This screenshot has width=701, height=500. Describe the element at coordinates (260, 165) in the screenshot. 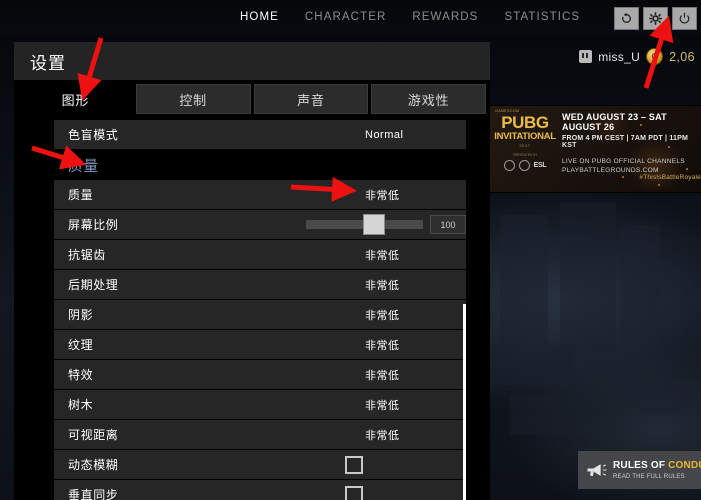

I see `settings-section-header: 质量` at that location.